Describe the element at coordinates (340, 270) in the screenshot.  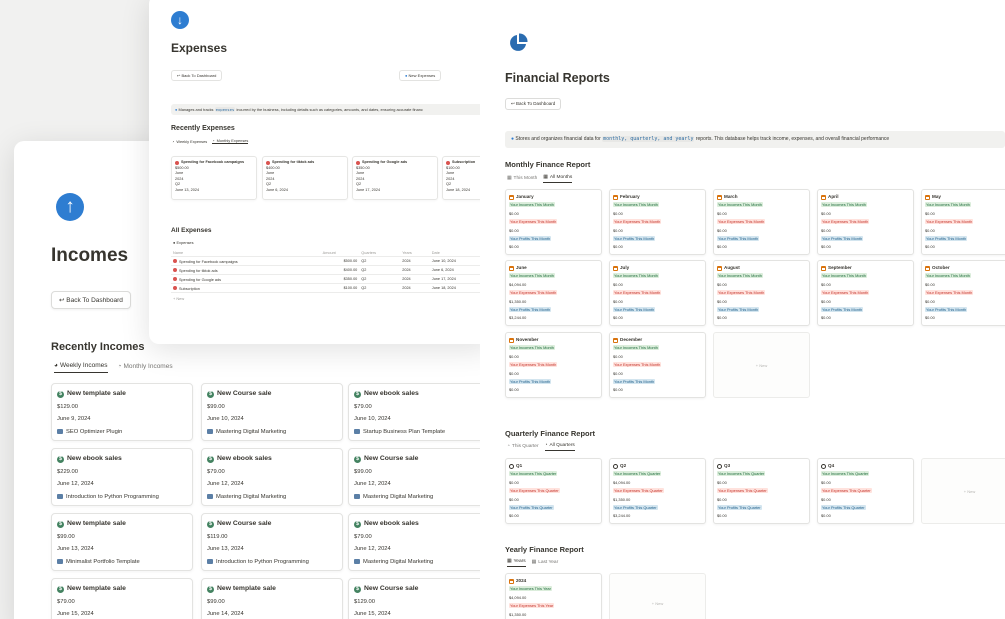
I see `cell-amount: $400.00` at that location.